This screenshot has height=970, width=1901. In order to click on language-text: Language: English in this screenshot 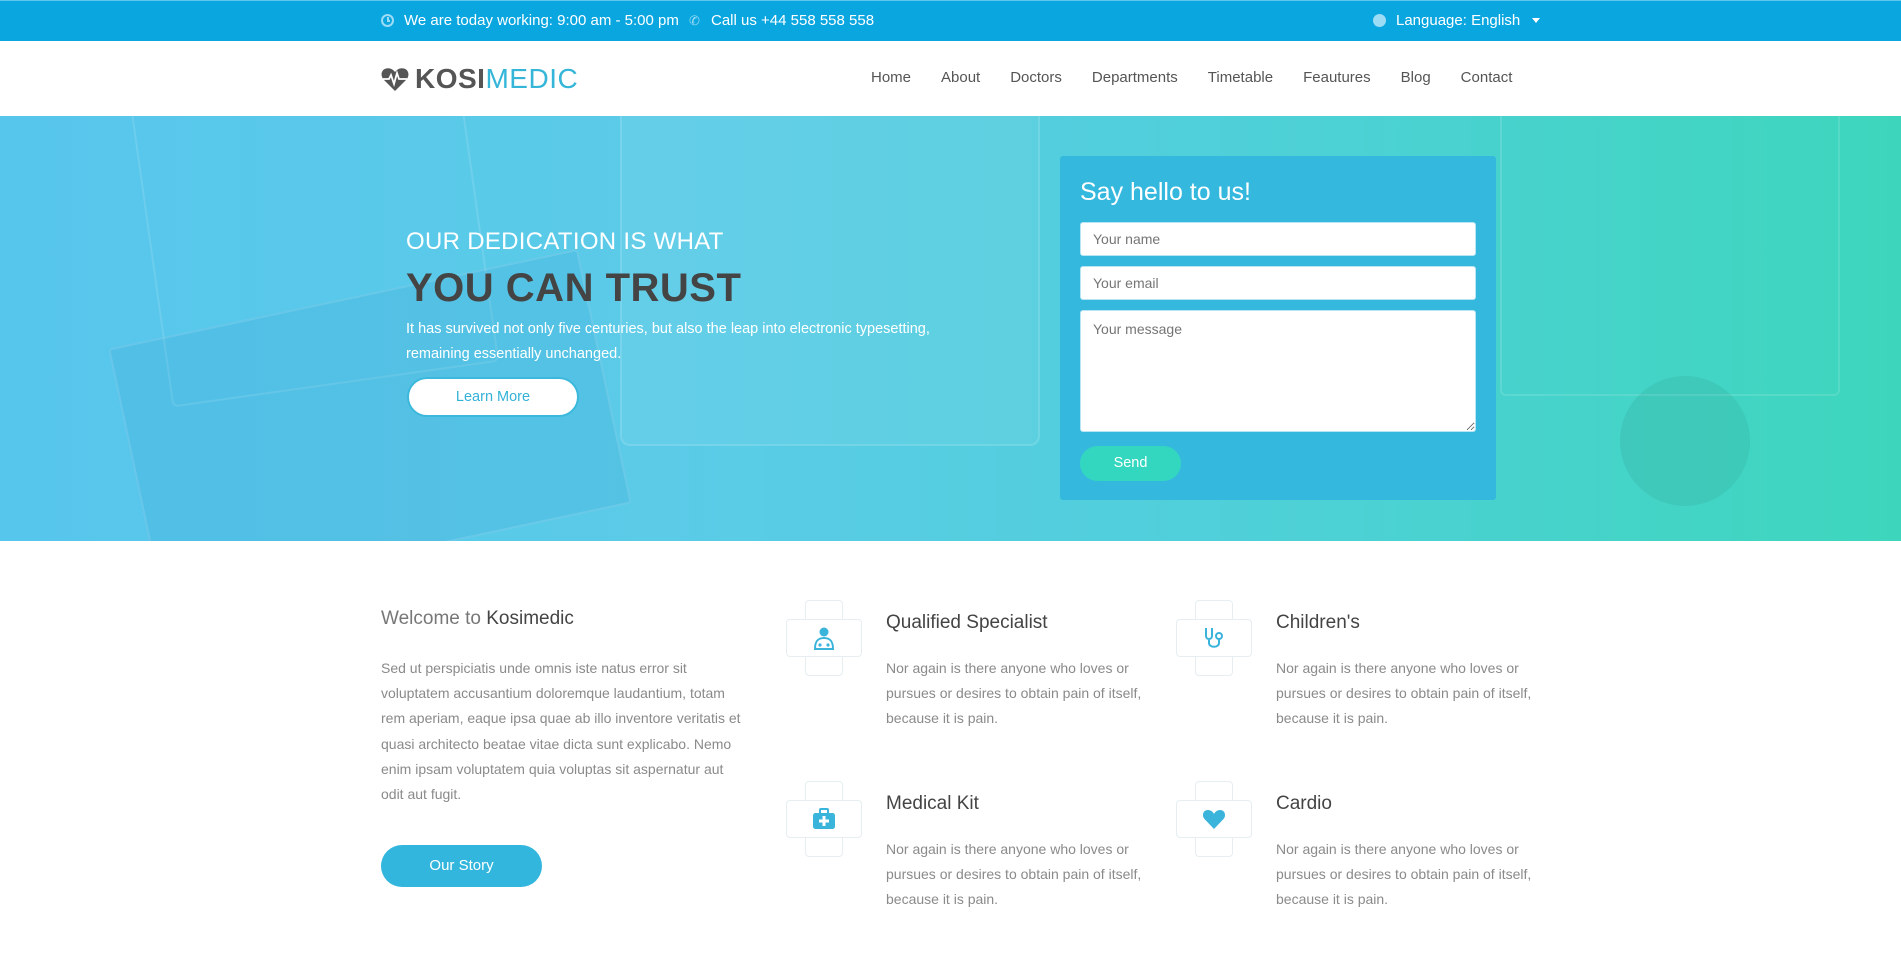, I will do `click(1458, 20)`.